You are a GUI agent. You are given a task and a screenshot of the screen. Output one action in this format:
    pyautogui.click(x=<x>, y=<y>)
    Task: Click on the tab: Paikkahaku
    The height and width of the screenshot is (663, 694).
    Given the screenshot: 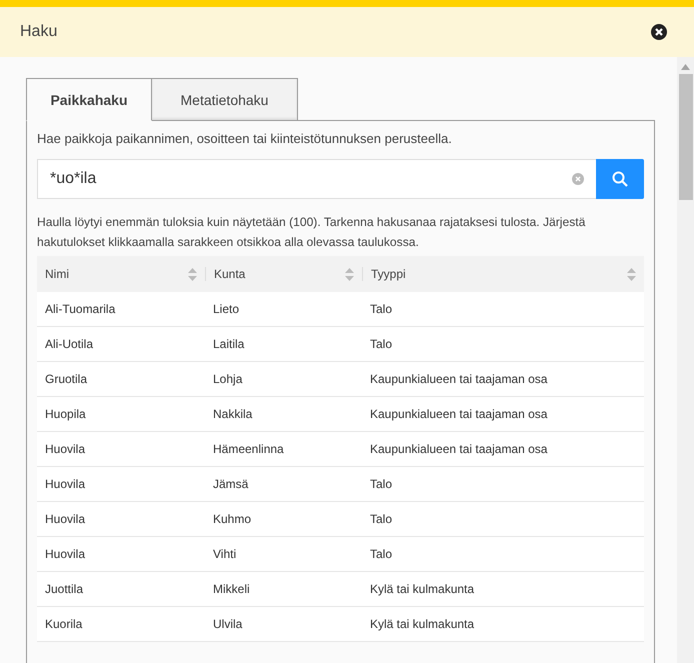 What is the action you would take?
    pyautogui.click(x=89, y=99)
    